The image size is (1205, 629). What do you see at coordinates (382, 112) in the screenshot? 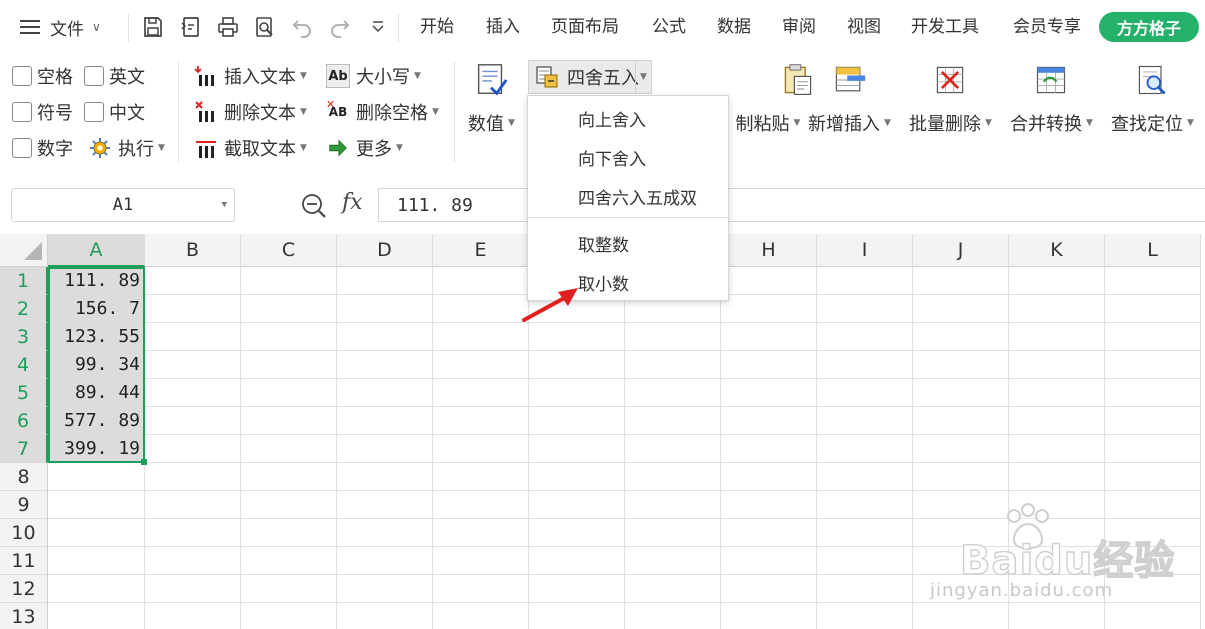
I see `delete-spaces-button: ✕ AB 删除空格 ▼` at bounding box center [382, 112].